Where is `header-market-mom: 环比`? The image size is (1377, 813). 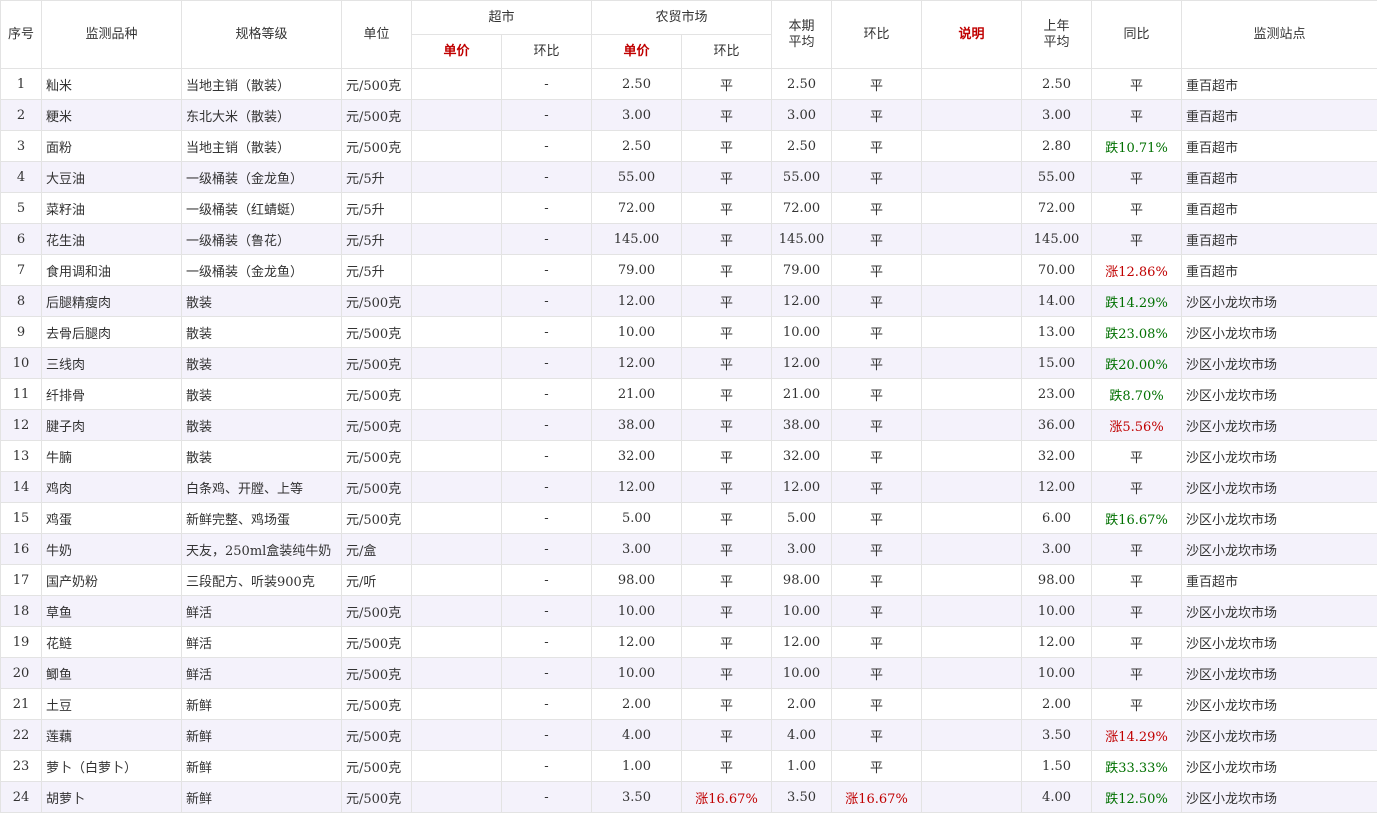
header-market-mom: 环比 is located at coordinates (727, 51).